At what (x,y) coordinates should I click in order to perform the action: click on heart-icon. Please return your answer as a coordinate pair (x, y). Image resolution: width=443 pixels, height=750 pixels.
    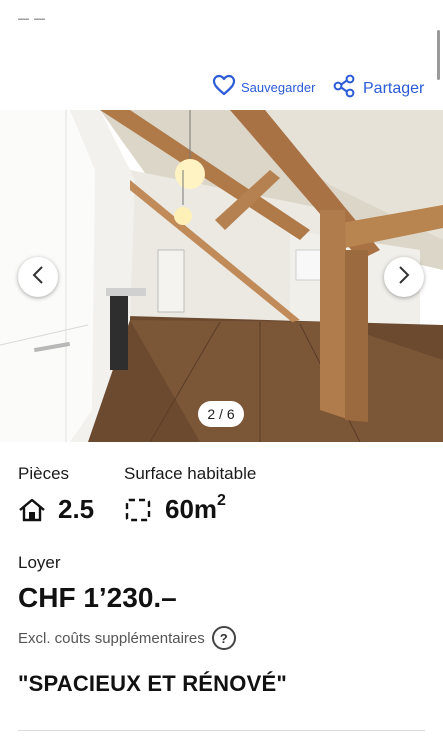
    Looking at the image, I should click on (224, 87).